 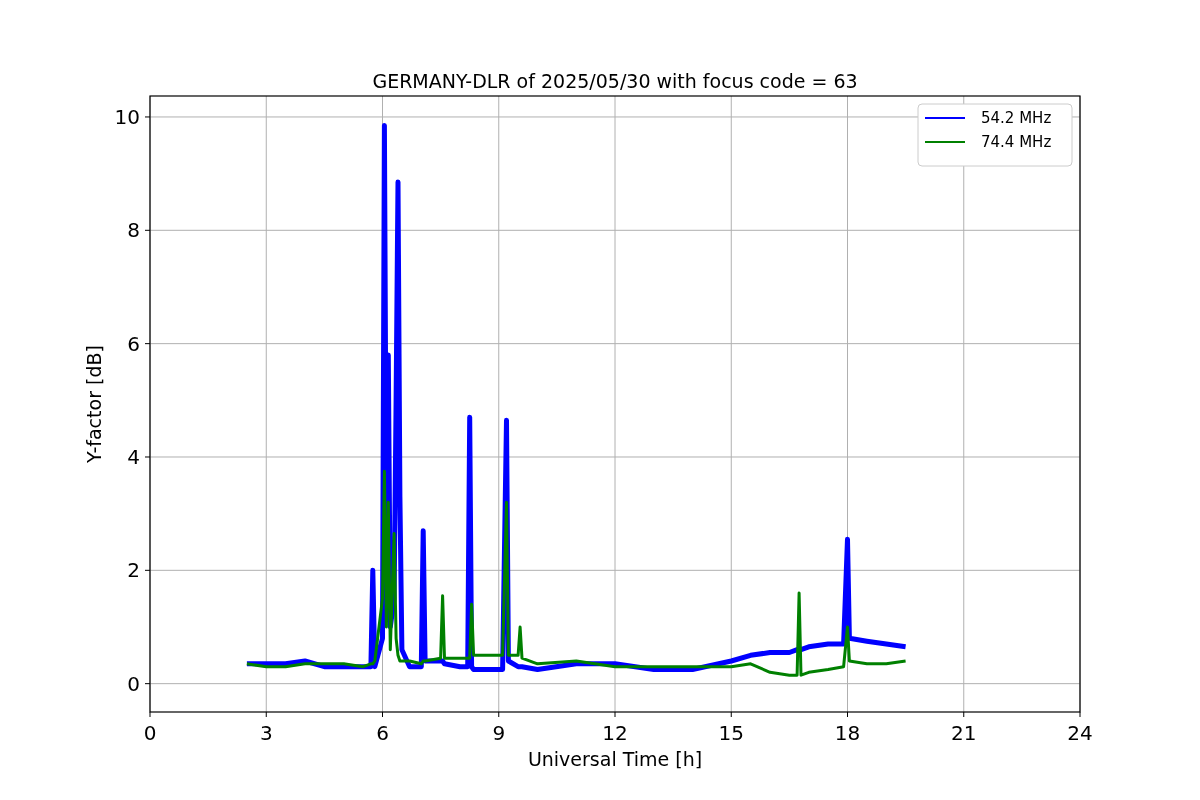 I want to click on tick-label: 10, so click(x=127, y=116).